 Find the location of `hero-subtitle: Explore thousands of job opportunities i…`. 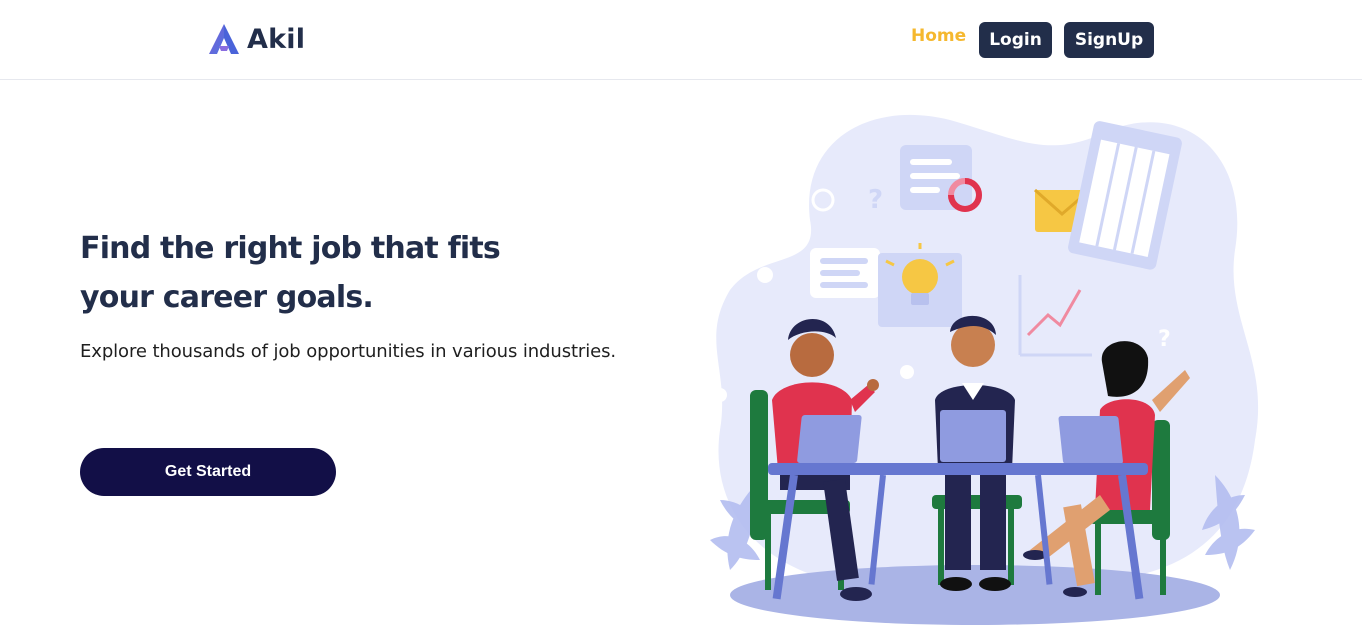

hero-subtitle: Explore thousands of job opportunities i… is located at coordinates (348, 351).